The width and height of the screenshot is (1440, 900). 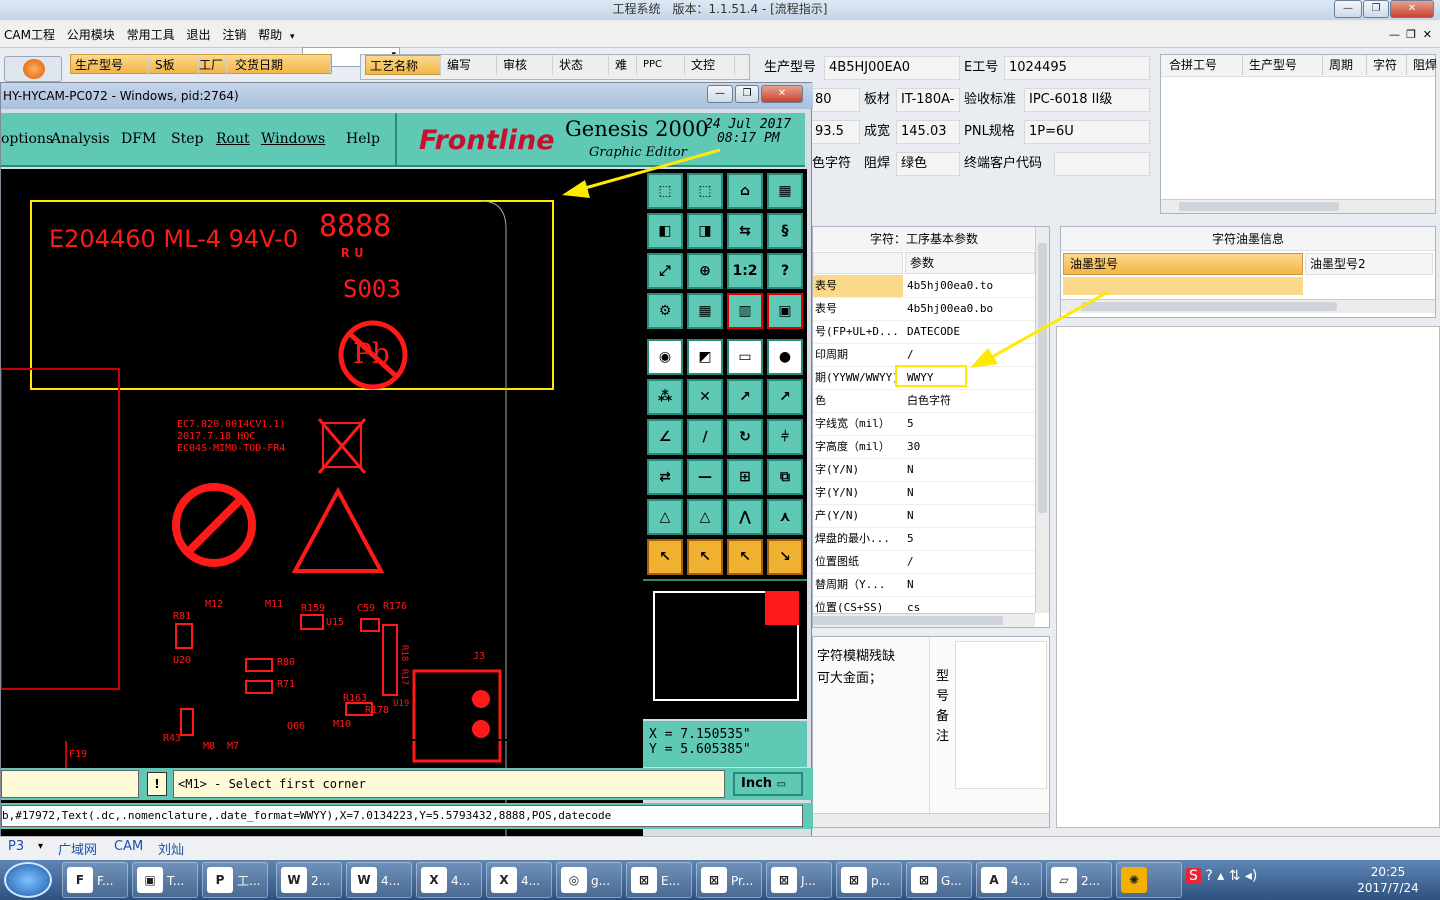 I want to click on e-no-field: 1024495, so click(x=1077, y=68).